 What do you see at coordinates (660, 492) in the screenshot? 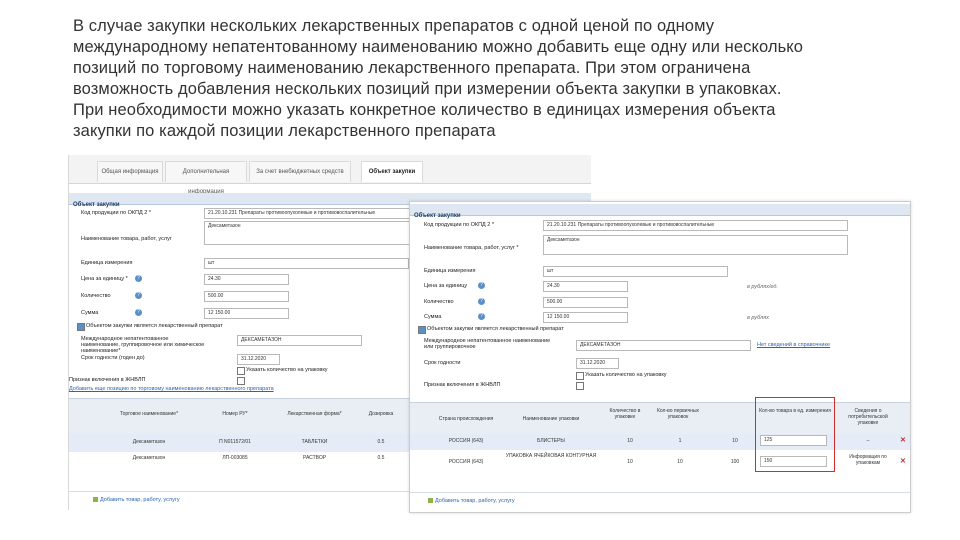
I see `divider` at bounding box center [660, 492].